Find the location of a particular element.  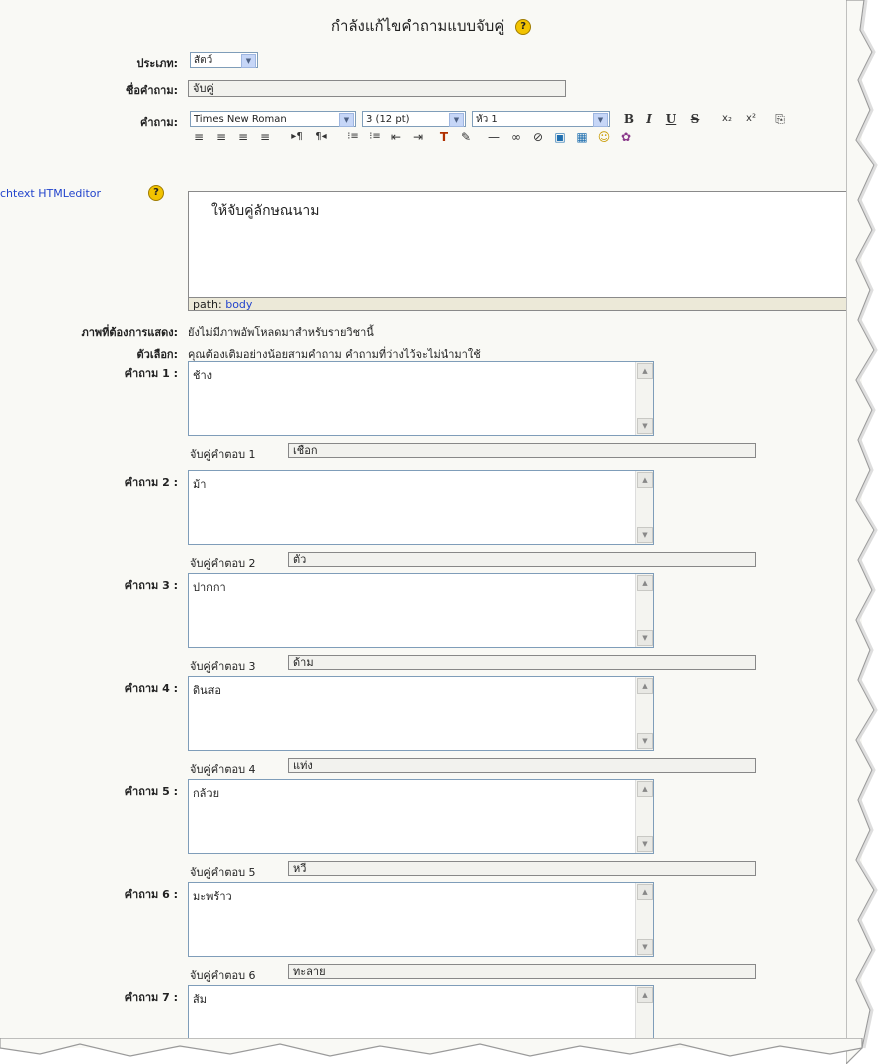

justify-button: ≡ is located at coordinates (265, 137).